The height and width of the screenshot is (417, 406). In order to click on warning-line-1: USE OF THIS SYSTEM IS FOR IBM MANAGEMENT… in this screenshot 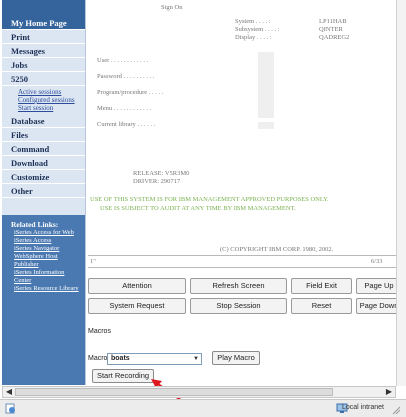, I will do `click(209, 199)`.